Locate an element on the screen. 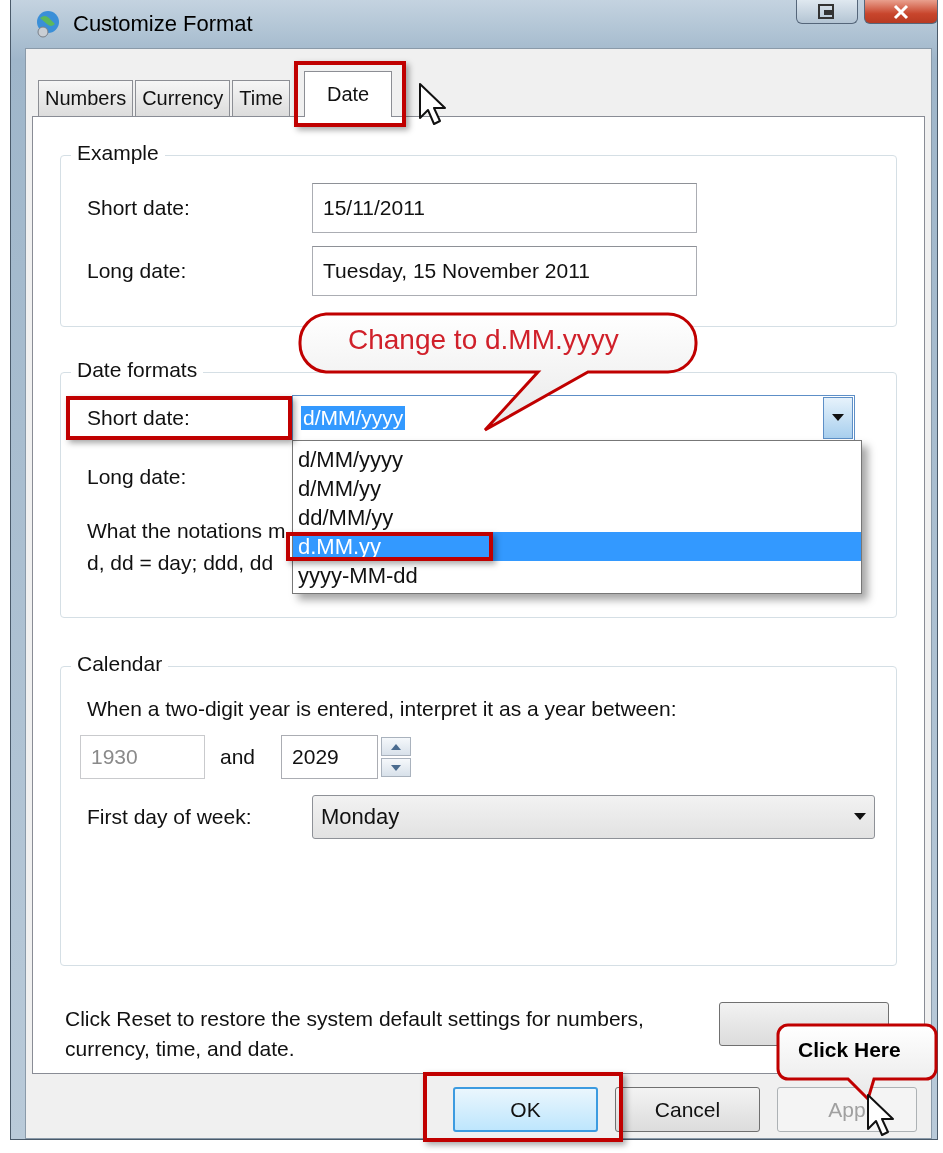 The image size is (943, 1153). callout-text: Click Here is located at coordinates (849, 1050).